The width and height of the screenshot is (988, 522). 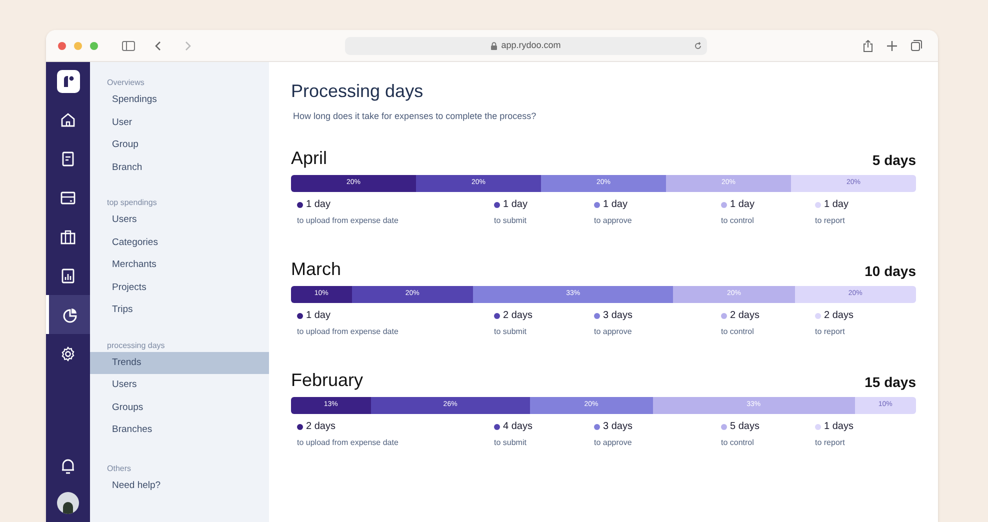 I want to click on settings-icon, so click(x=68, y=354).